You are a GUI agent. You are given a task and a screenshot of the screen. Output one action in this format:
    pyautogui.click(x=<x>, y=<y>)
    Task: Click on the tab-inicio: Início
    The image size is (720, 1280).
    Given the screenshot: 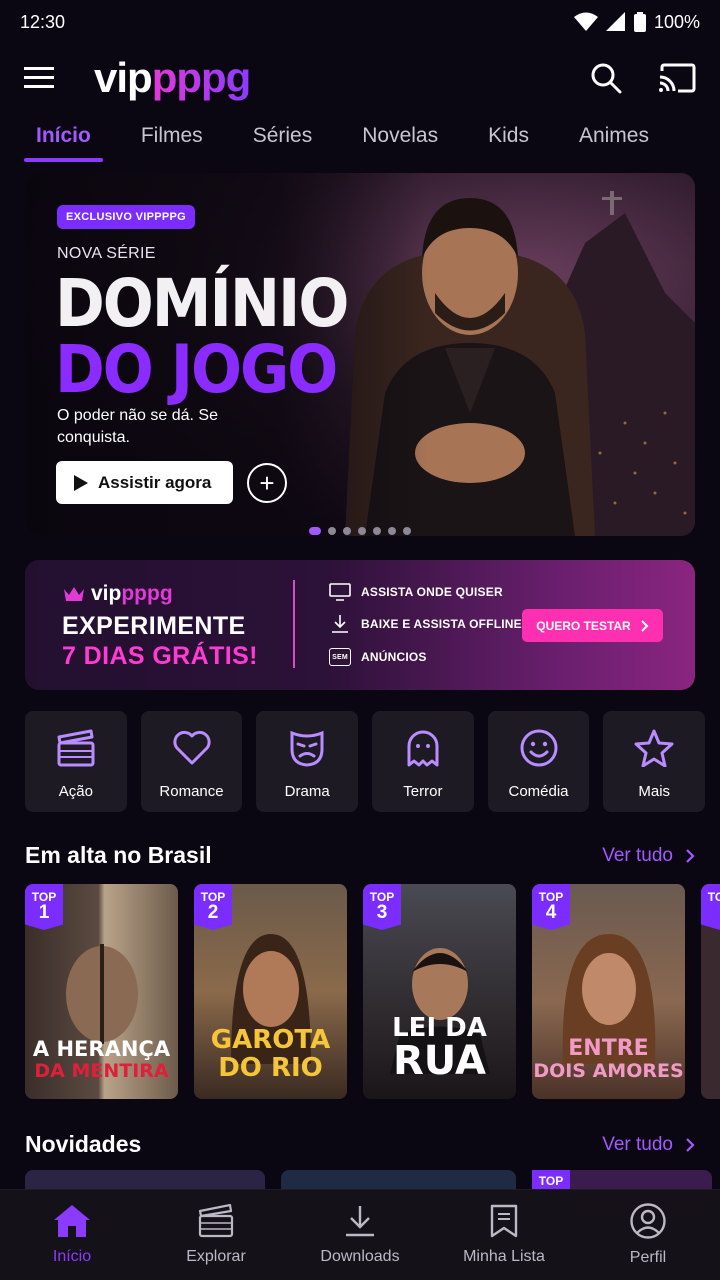 What is the action you would take?
    pyautogui.click(x=63, y=137)
    